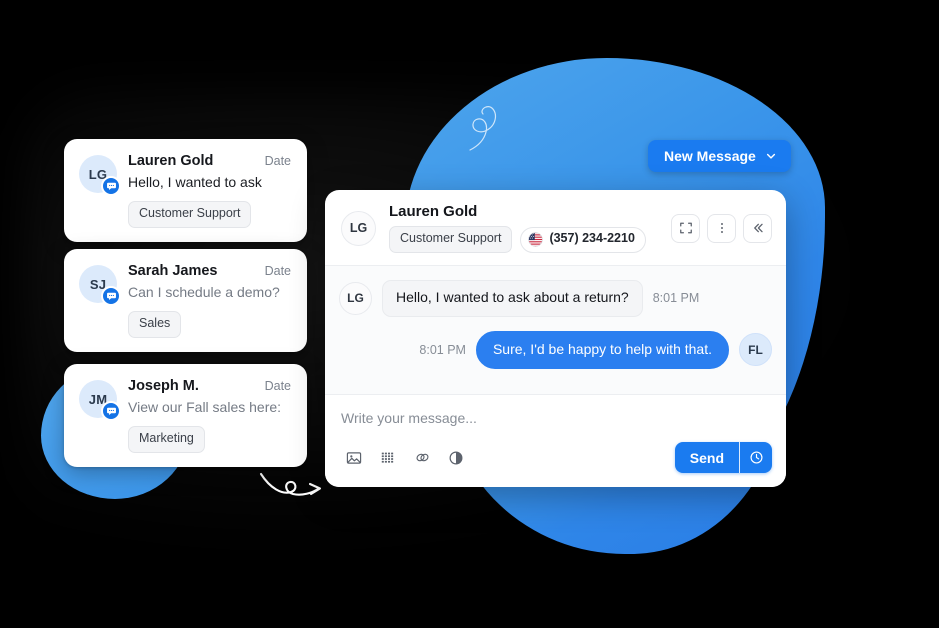 This screenshot has width=939, height=628. Describe the element at coordinates (770, 156) in the screenshot. I see `chevron-down-icon` at that location.